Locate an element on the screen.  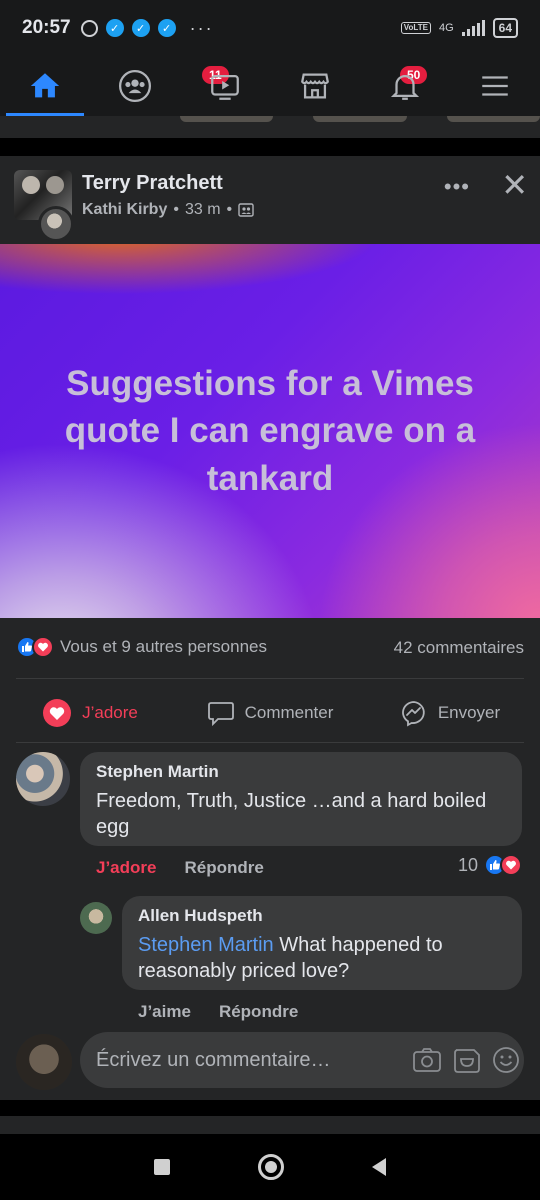
post-header: Terry Pratchett Kathi Kirby • 33 m • is located at coordinates (134, 206).